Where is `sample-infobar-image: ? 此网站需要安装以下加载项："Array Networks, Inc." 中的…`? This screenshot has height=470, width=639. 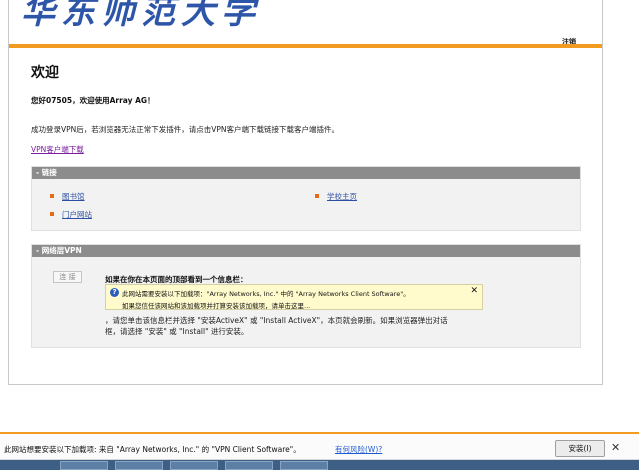
sample-infobar-image: ? 此网站需要安装以下加载项："Array Networks, Inc." 中的… is located at coordinates (294, 297).